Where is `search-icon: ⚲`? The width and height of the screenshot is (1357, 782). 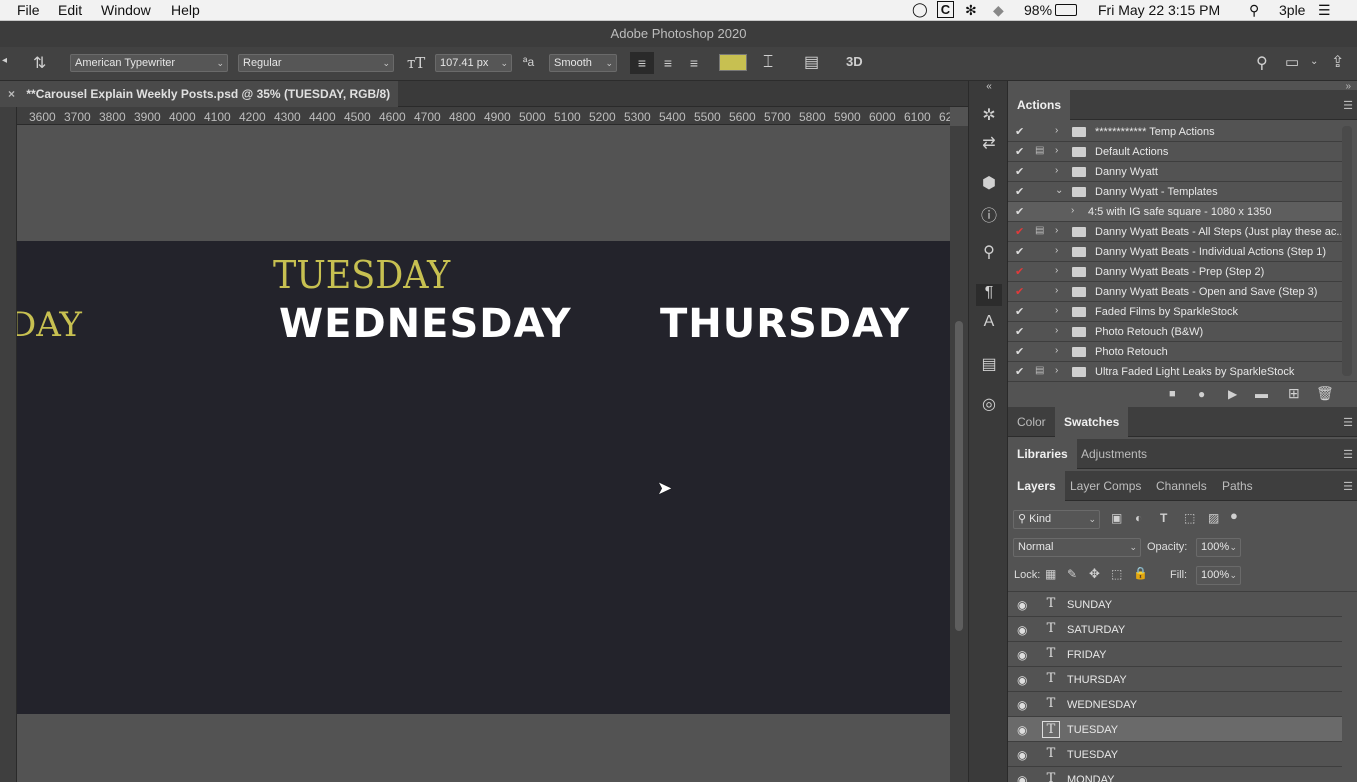
search-icon: ⚲ is located at coordinates (1262, 63).